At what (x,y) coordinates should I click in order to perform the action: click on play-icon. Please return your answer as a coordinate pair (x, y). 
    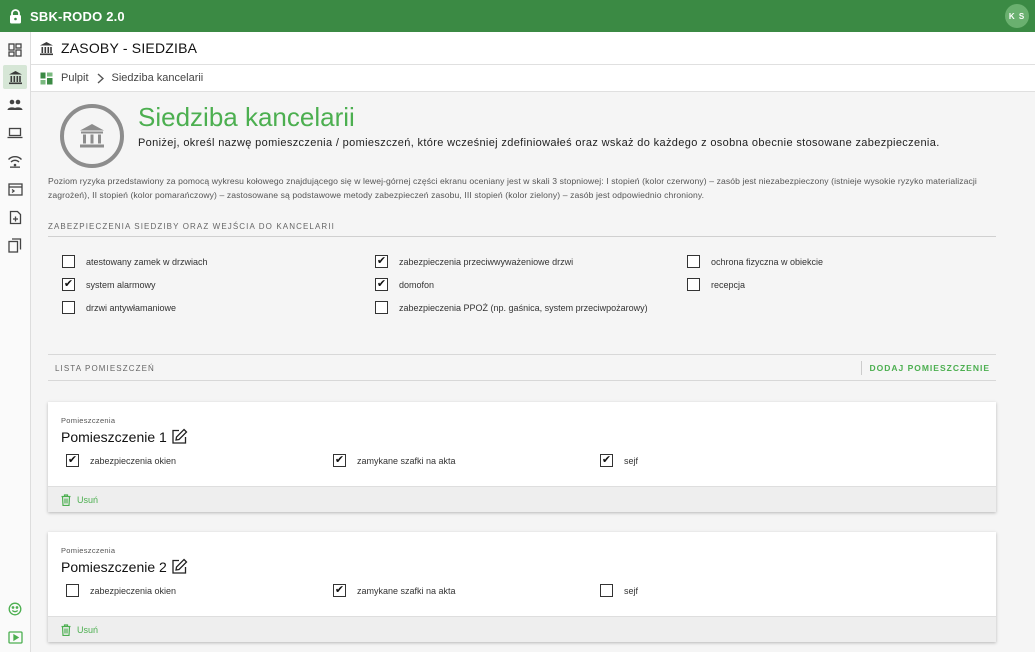
    Looking at the image, I should click on (15, 637).